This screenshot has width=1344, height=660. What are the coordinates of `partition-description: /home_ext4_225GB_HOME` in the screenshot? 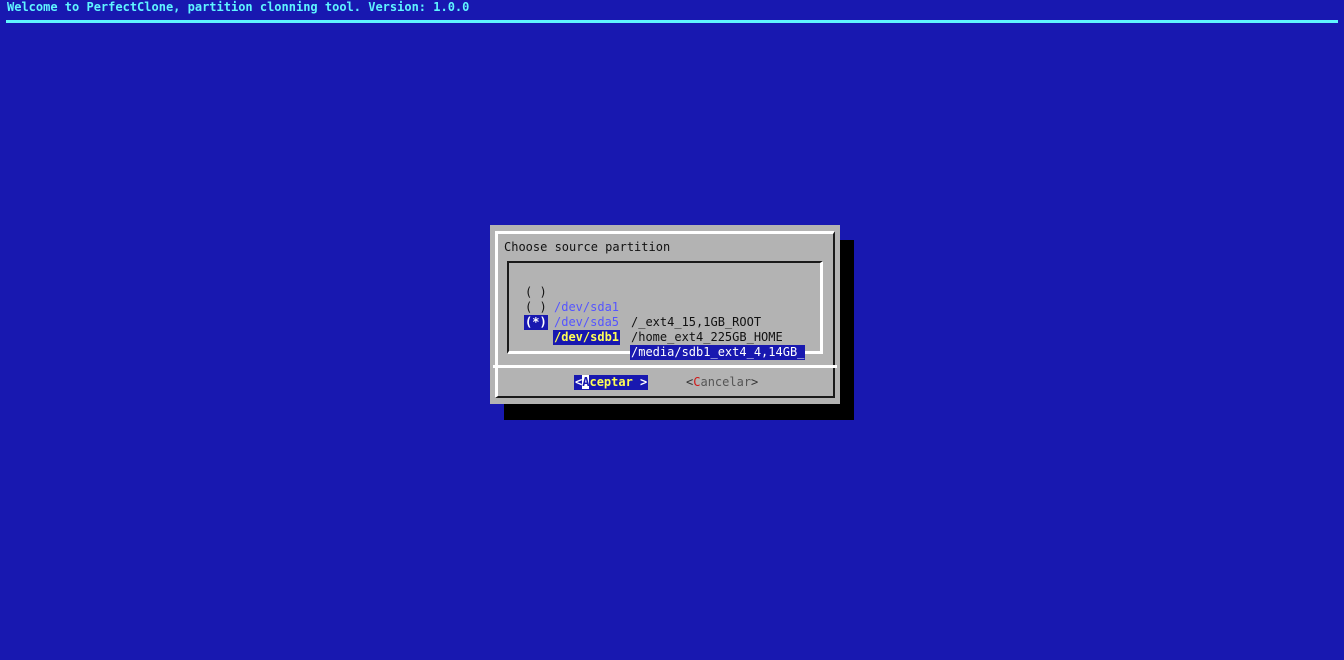 It's located at (707, 337).